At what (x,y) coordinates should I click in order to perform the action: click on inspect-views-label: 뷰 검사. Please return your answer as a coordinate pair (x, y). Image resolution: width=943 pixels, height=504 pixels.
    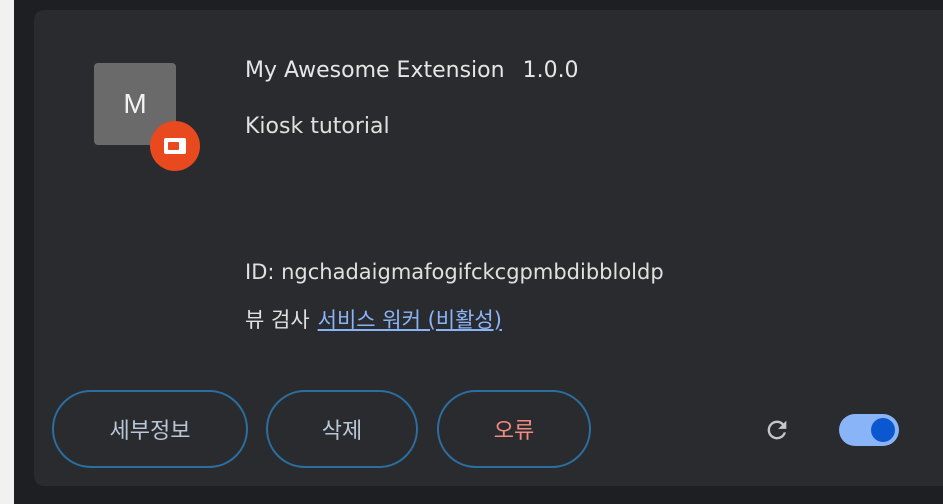
    Looking at the image, I should click on (277, 320).